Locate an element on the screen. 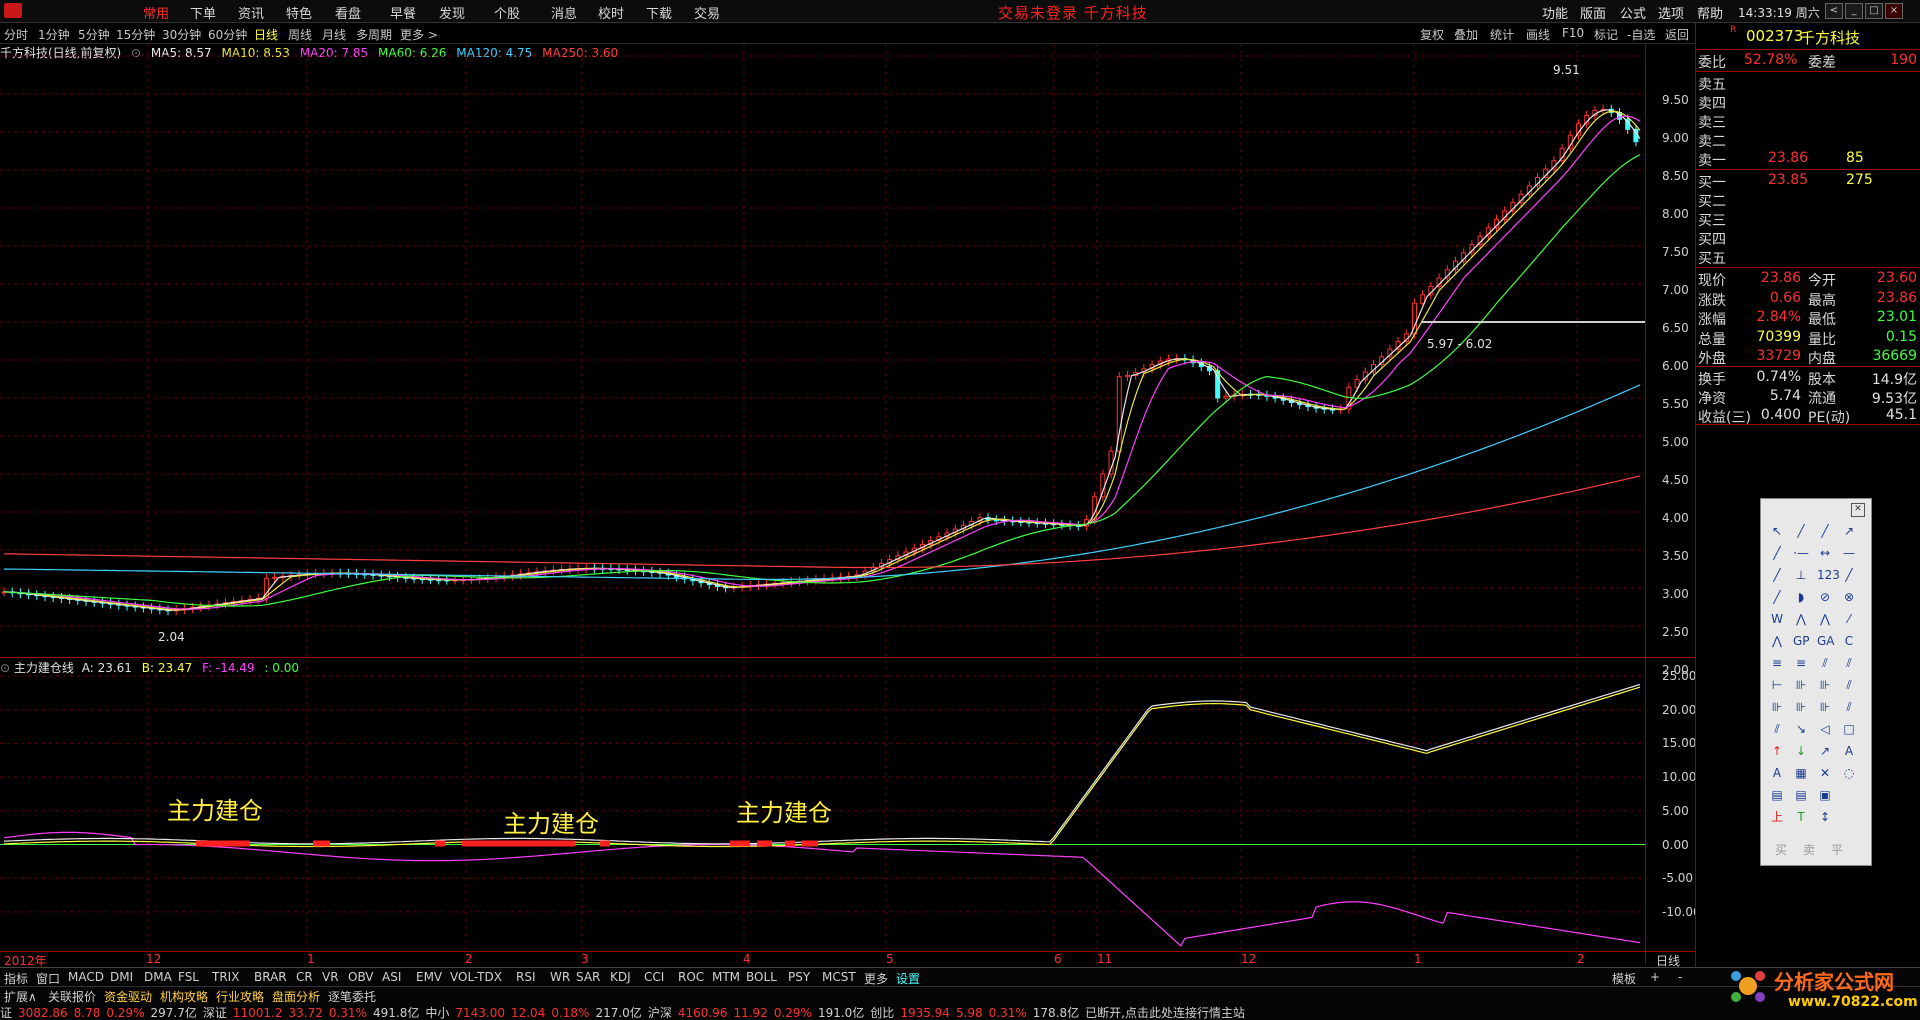  buy-row: 买一 23.85 275 is located at coordinates (1808, 181).